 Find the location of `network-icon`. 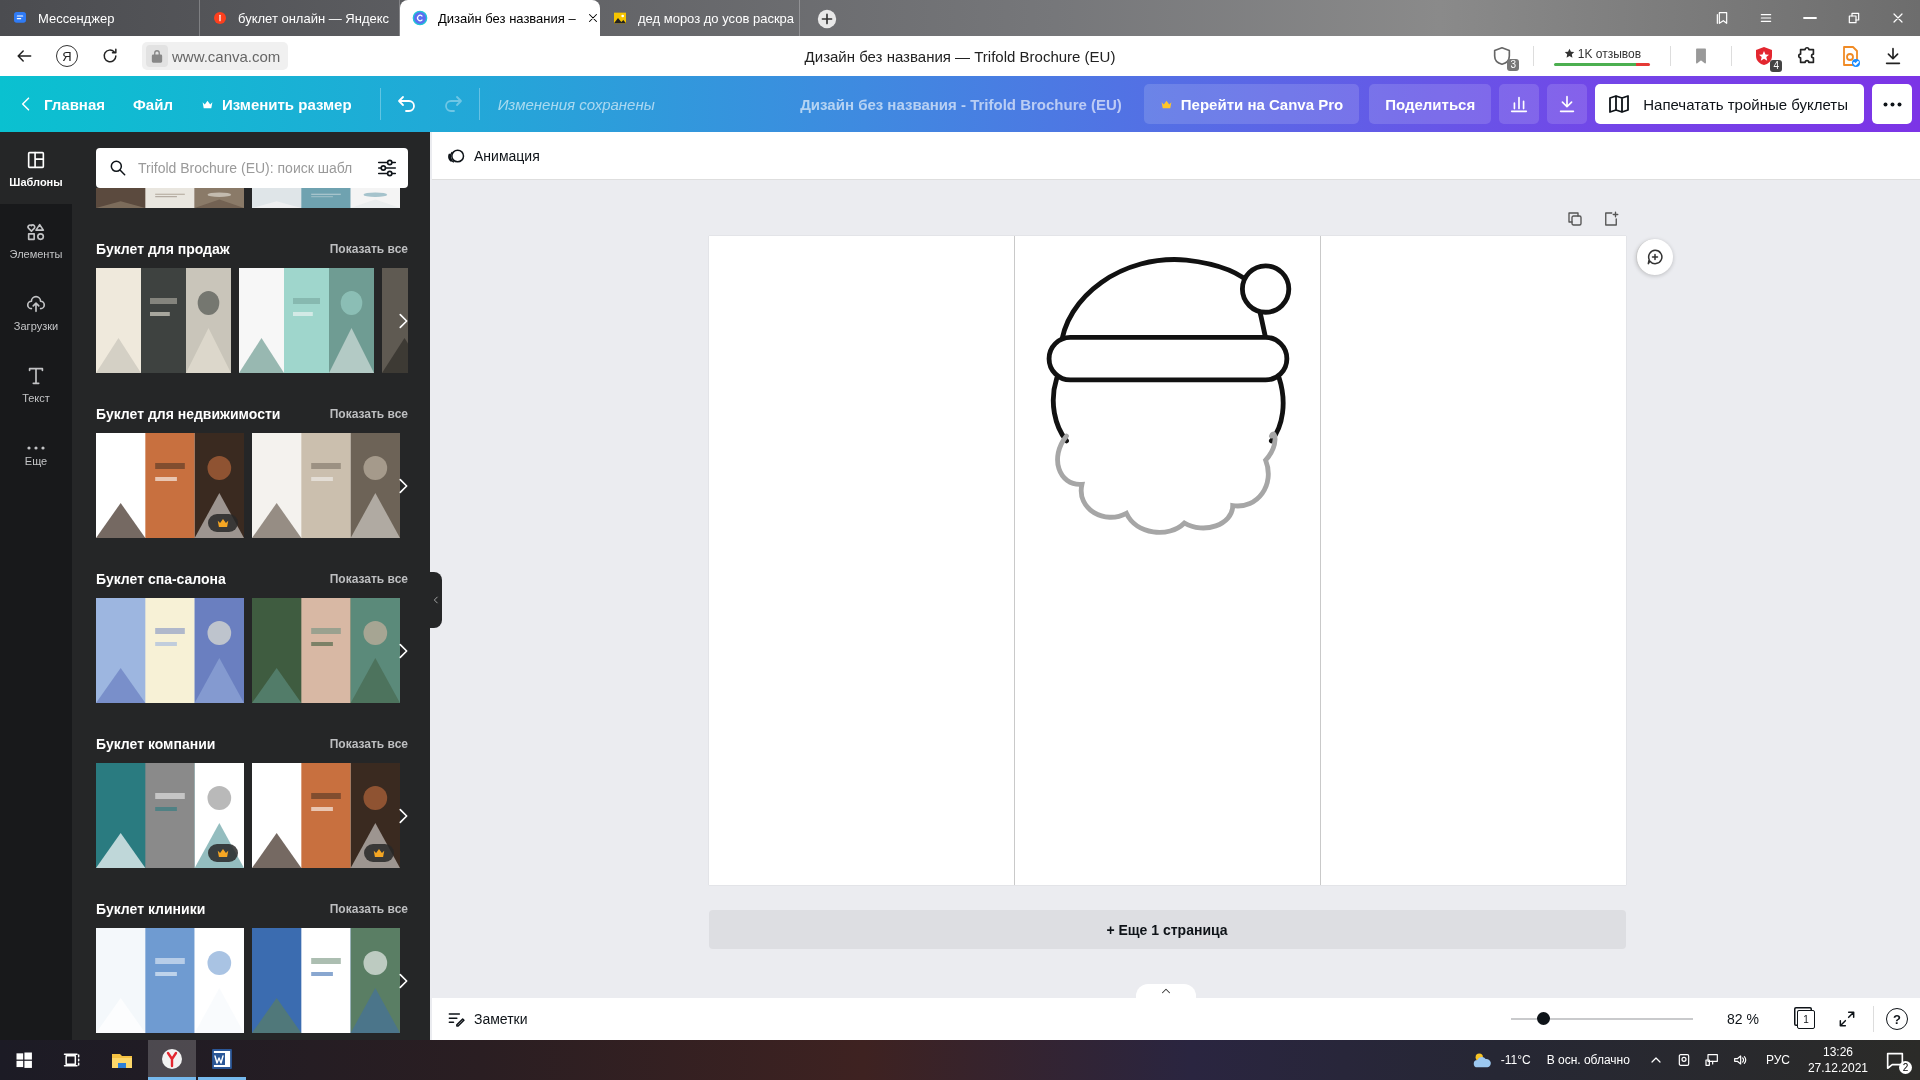

network-icon is located at coordinates (1711, 1060).